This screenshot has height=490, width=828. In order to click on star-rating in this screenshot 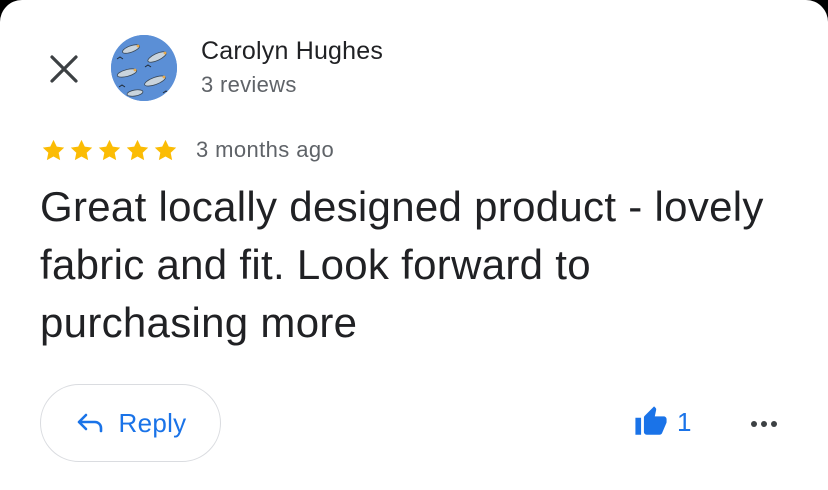, I will do `click(109, 150)`.